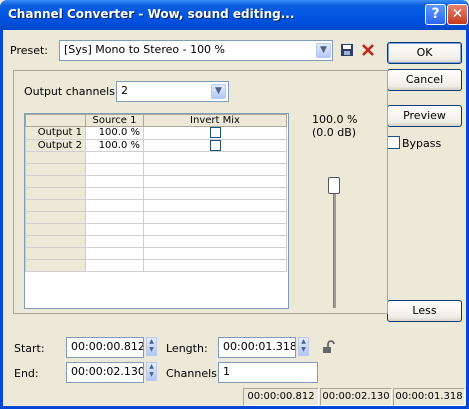  Describe the element at coordinates (71, 91) in the screenshot. I see `output-channels-label: Output channels:` at that location.